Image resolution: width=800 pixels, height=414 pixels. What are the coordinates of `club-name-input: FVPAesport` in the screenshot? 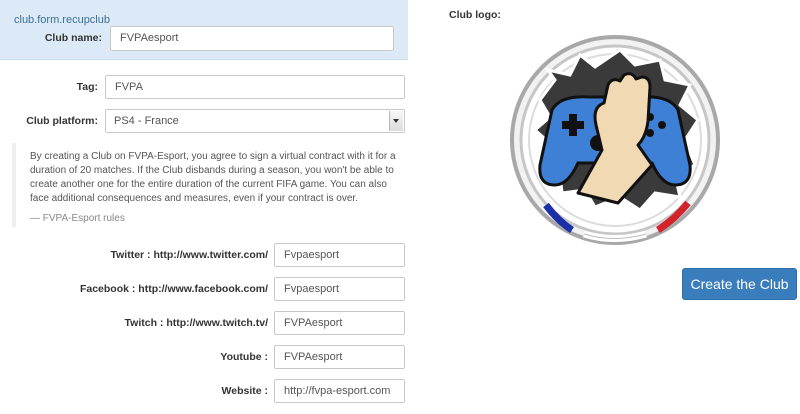 It's located at (252, 38).